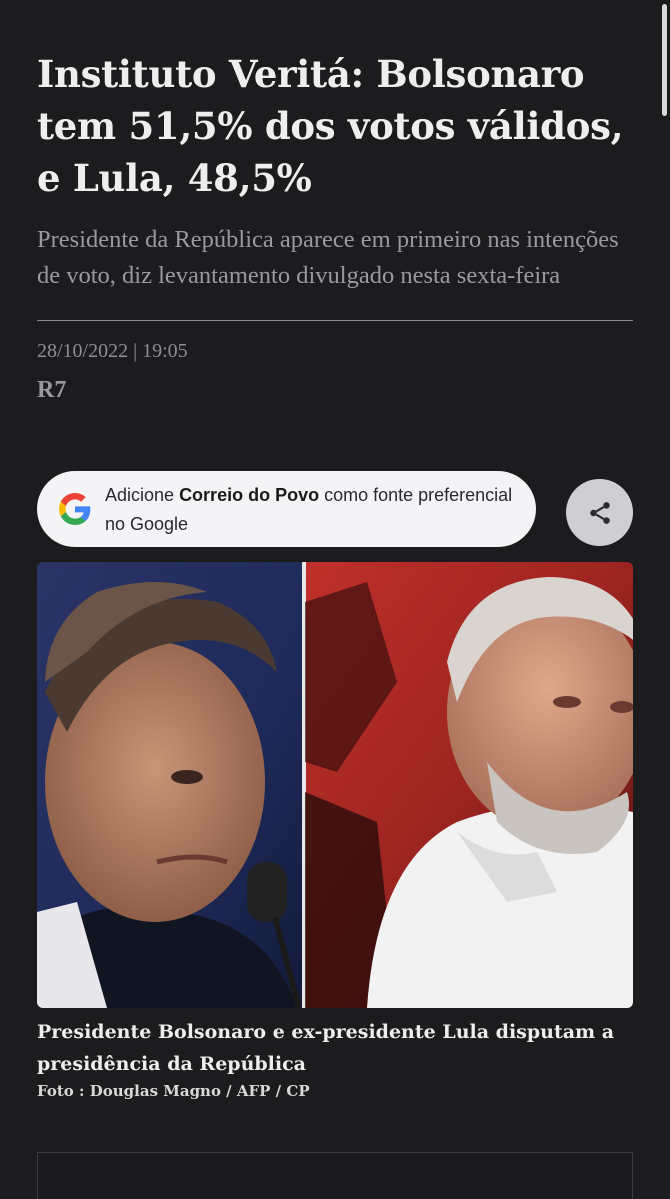  I want to click on share-button, so click(599, 512).